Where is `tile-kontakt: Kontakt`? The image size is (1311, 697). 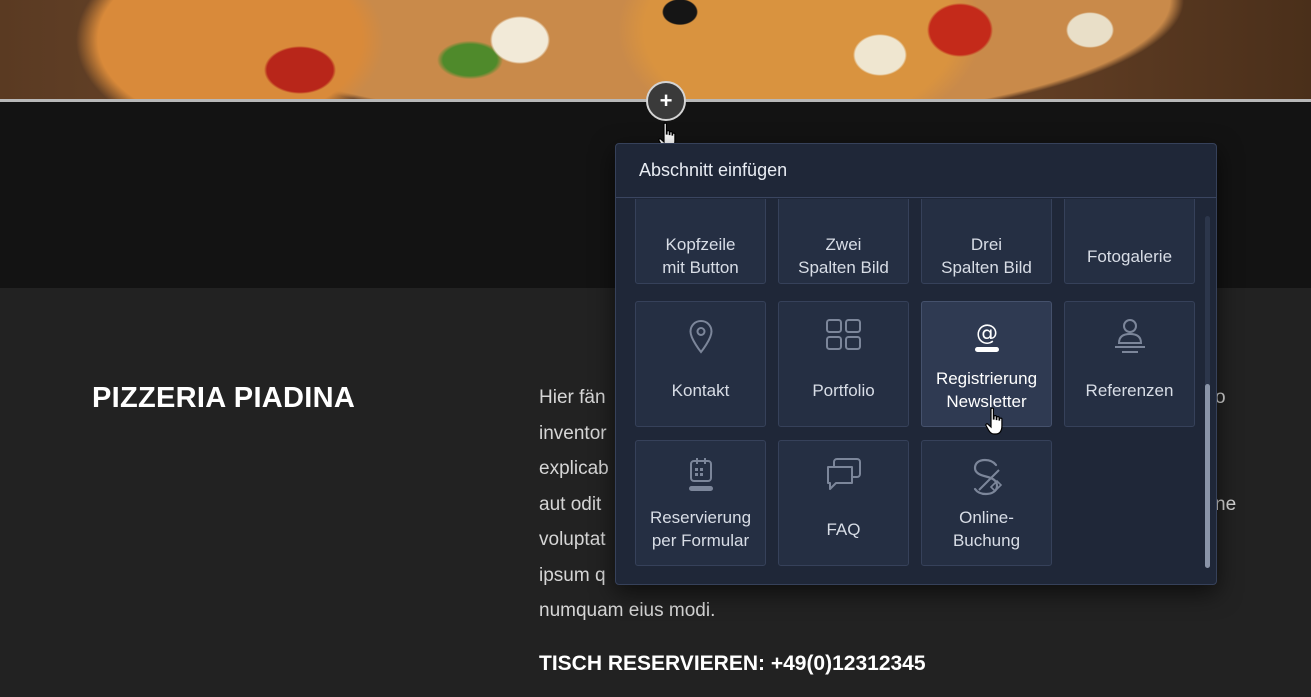 tile-kontakt: Kontakt is located at coordinates (700, 364).